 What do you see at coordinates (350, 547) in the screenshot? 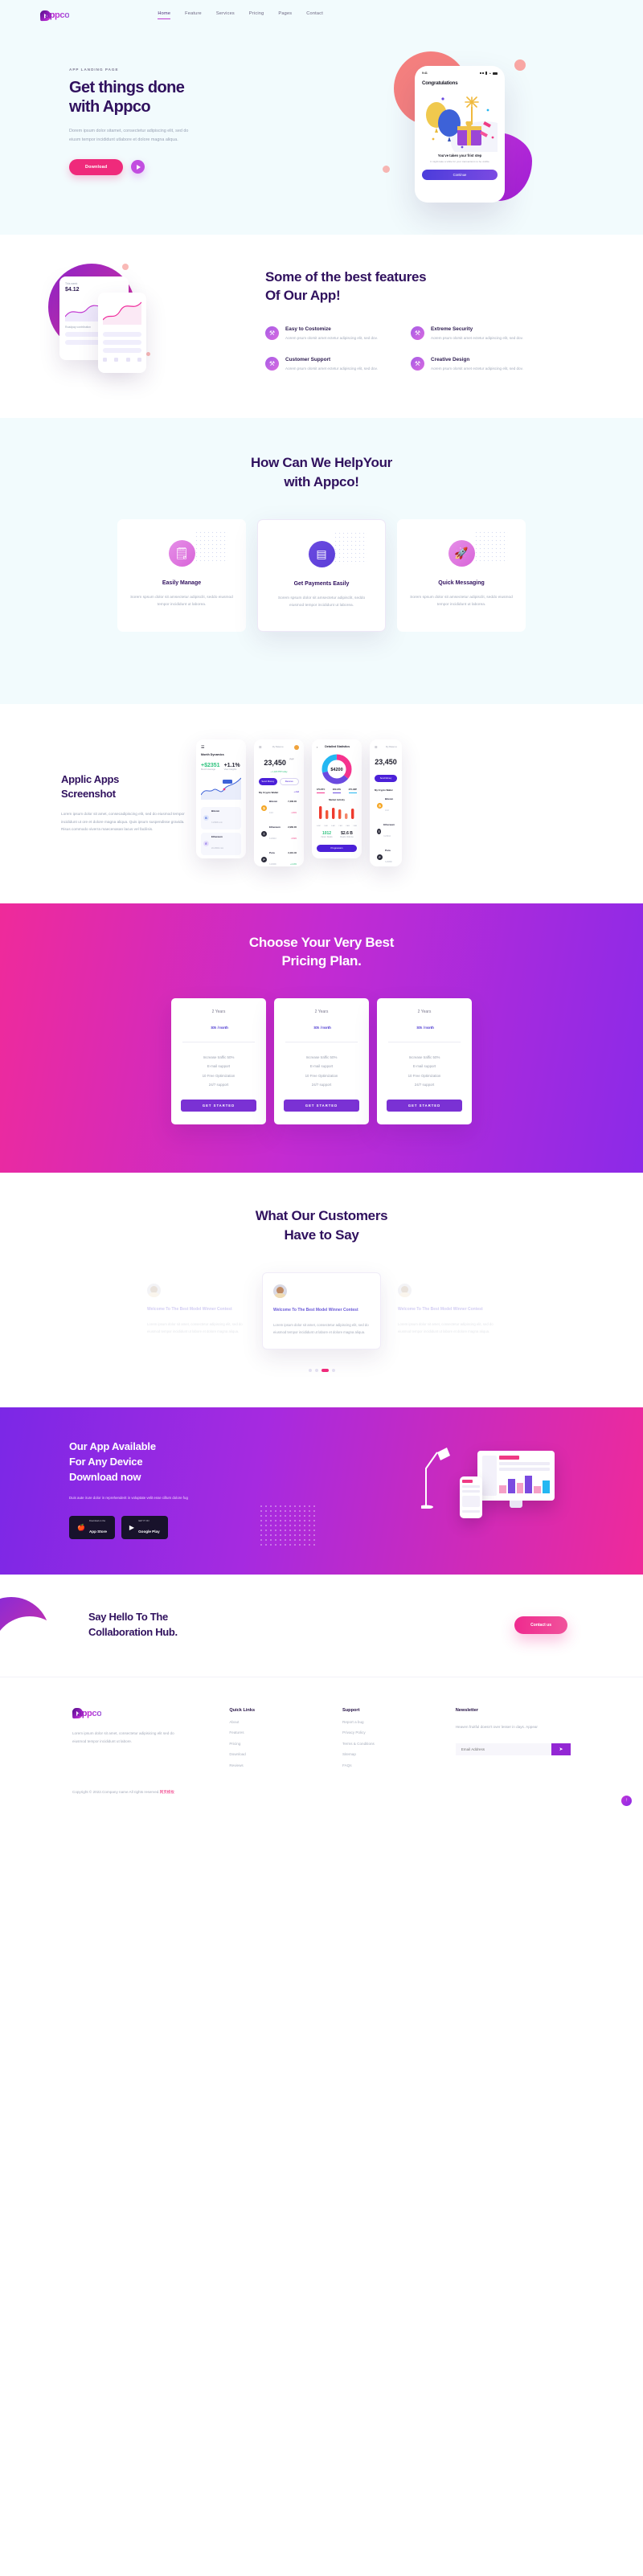
I see `dot-pattern-decoration` at bounding box center [350, 547].